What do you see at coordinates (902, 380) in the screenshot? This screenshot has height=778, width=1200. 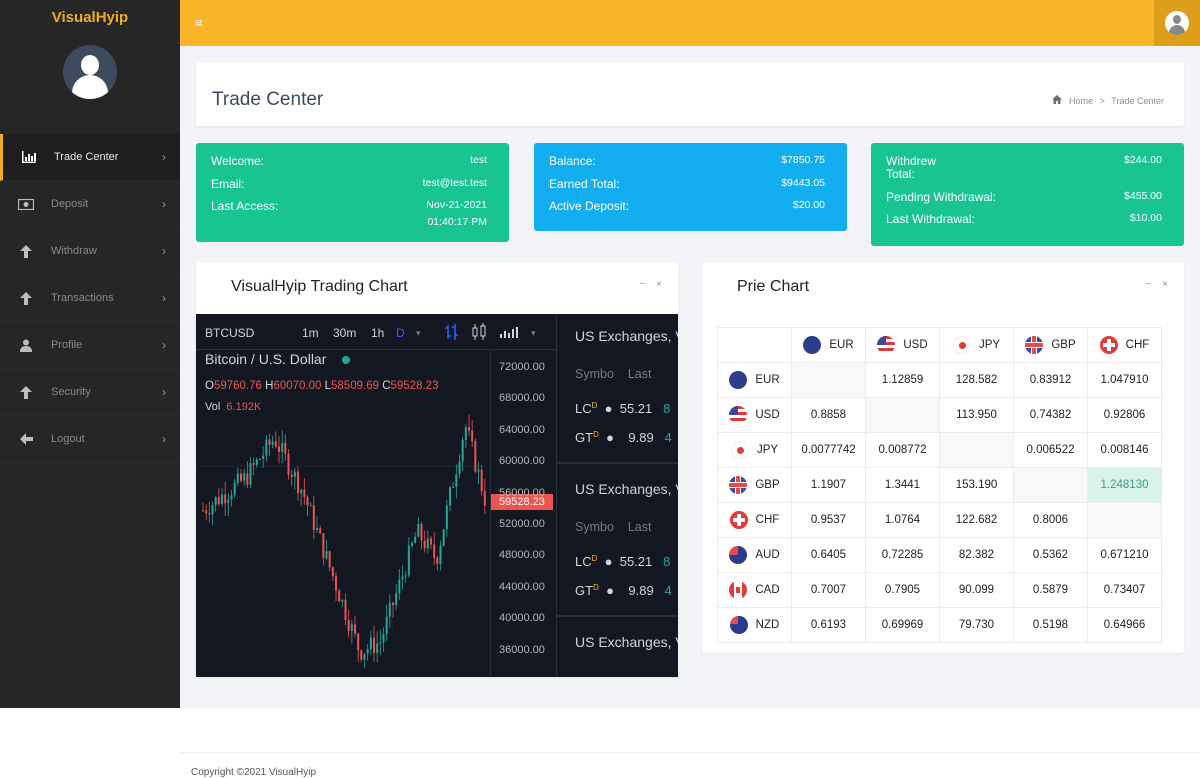 I see `rate-cell: 1.12859` at bounding box center [902, 380].